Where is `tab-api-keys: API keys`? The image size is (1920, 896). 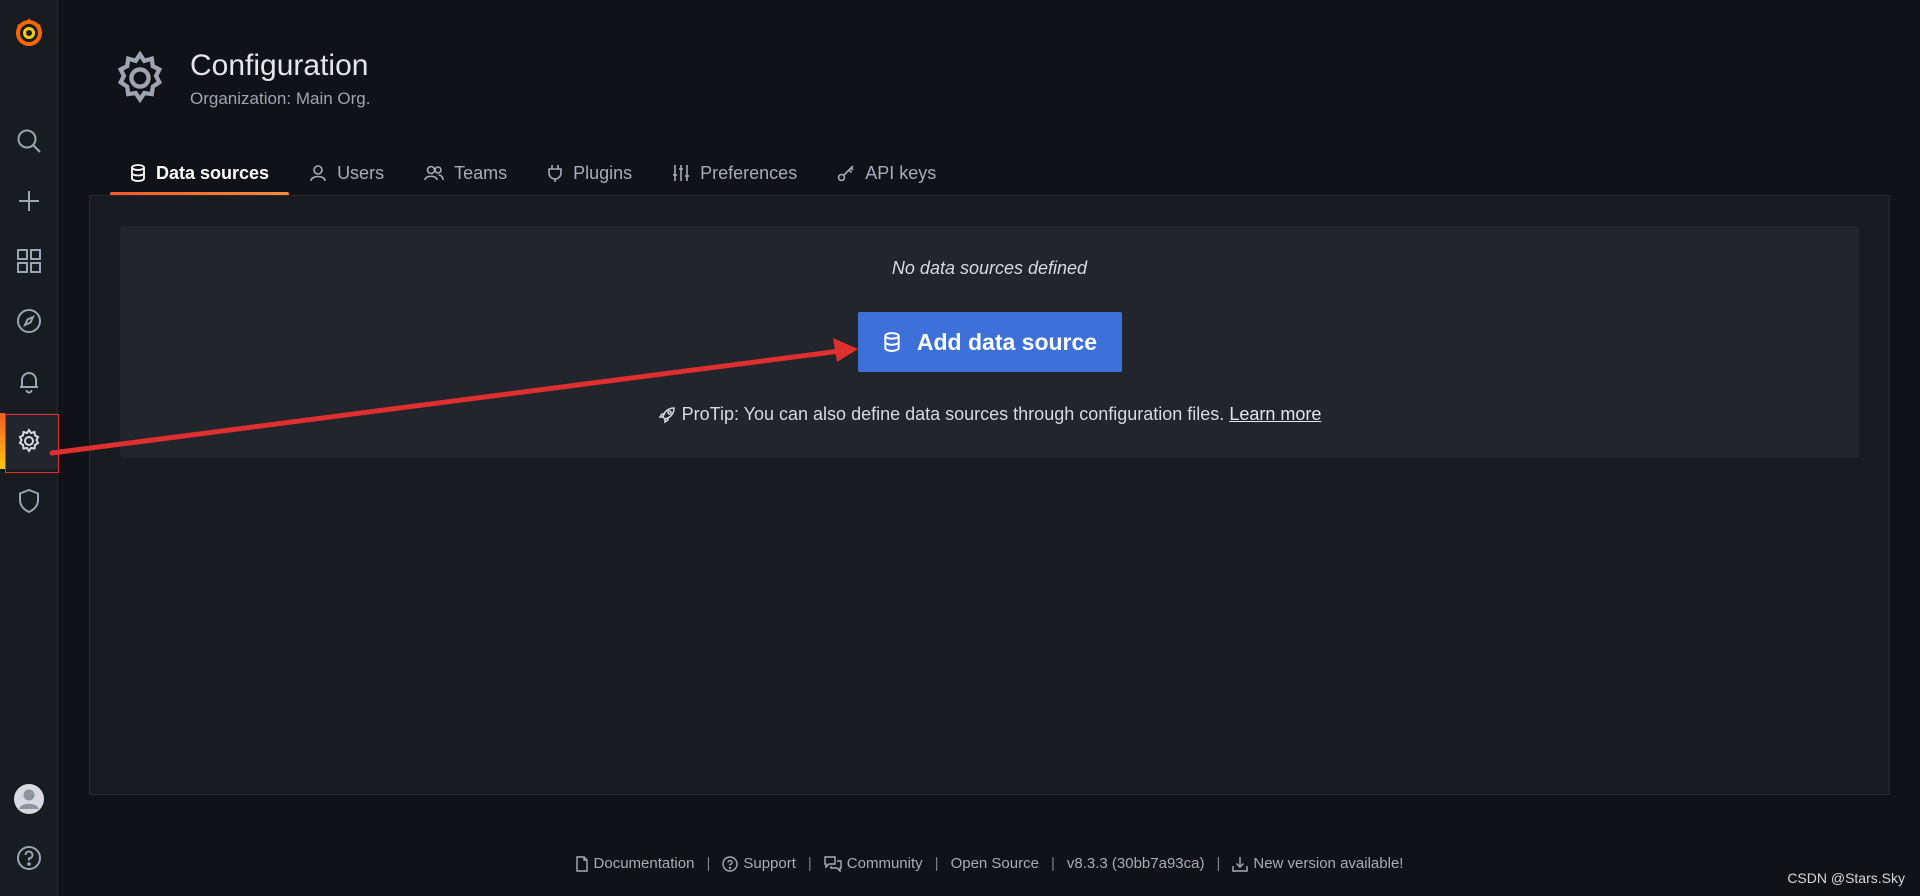 tab-api-keys: API keys is located at coordinates (886, 173).